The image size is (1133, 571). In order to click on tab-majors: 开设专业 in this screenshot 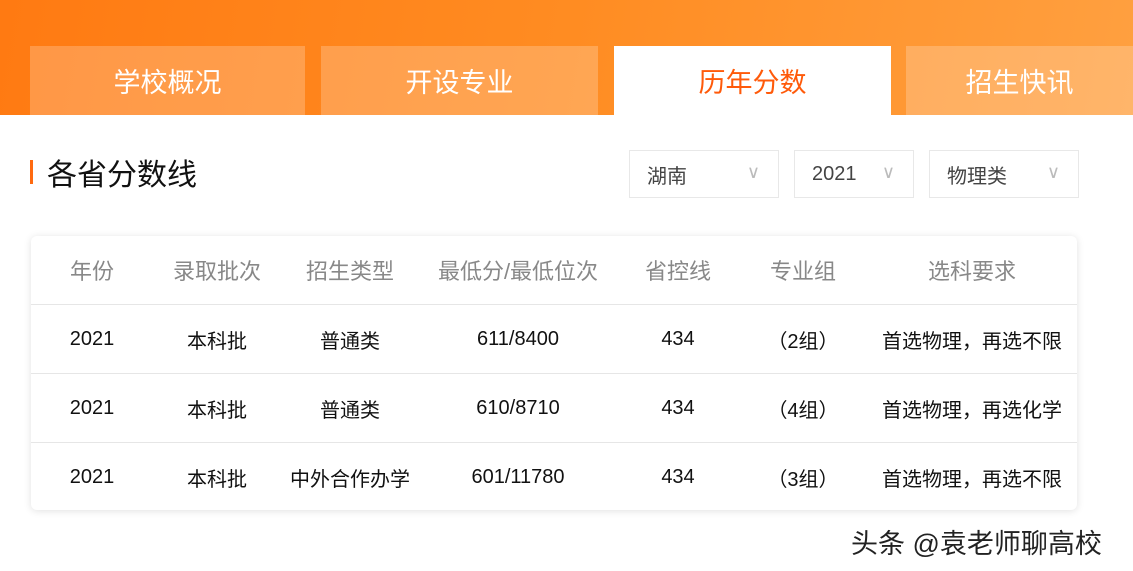, I will do `click(459, 80)`.